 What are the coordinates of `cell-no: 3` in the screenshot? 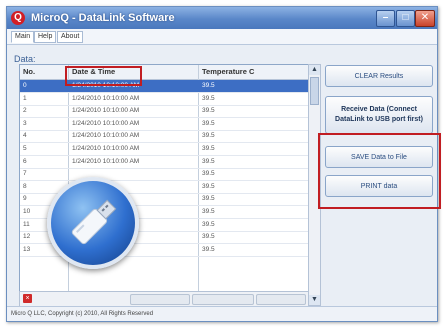 It's located at (25, 123).